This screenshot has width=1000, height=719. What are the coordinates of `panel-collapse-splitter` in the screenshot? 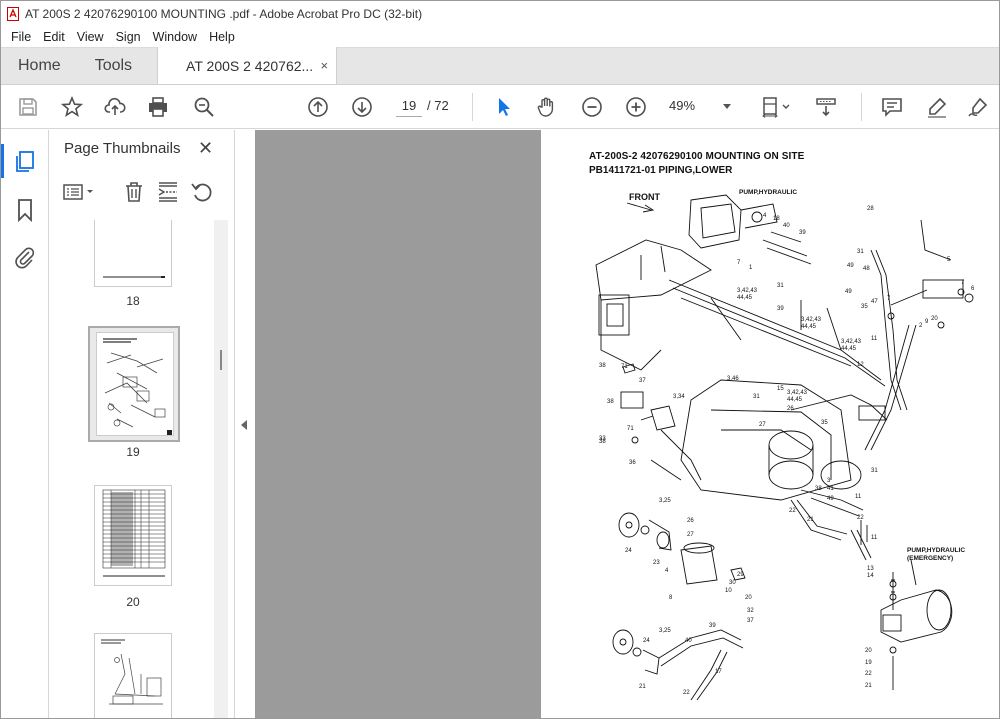 It's located at (244, 424).